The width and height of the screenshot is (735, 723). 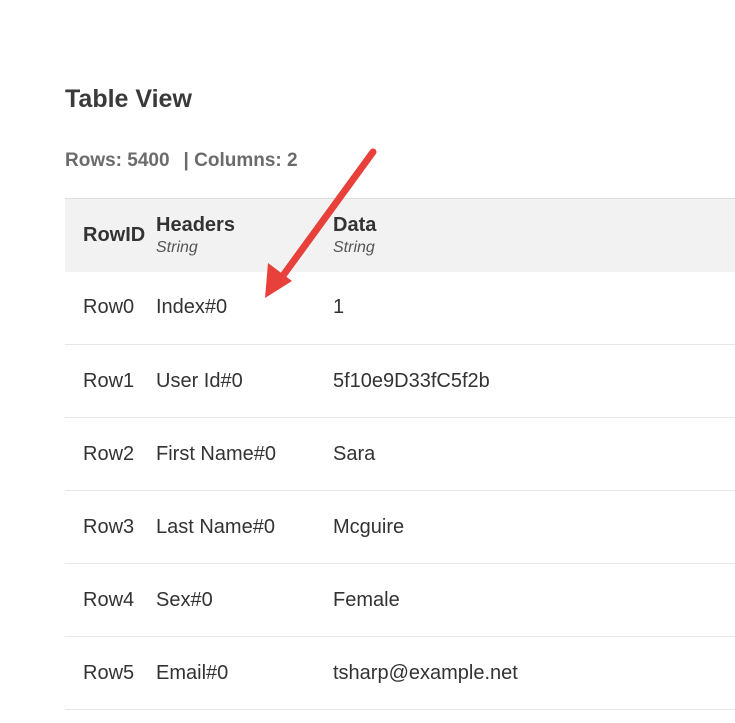 What do you see at coordinates (109, 526) in the screenshot?
I see `cell-rowid: Row3` at bounding box center [109, 526].